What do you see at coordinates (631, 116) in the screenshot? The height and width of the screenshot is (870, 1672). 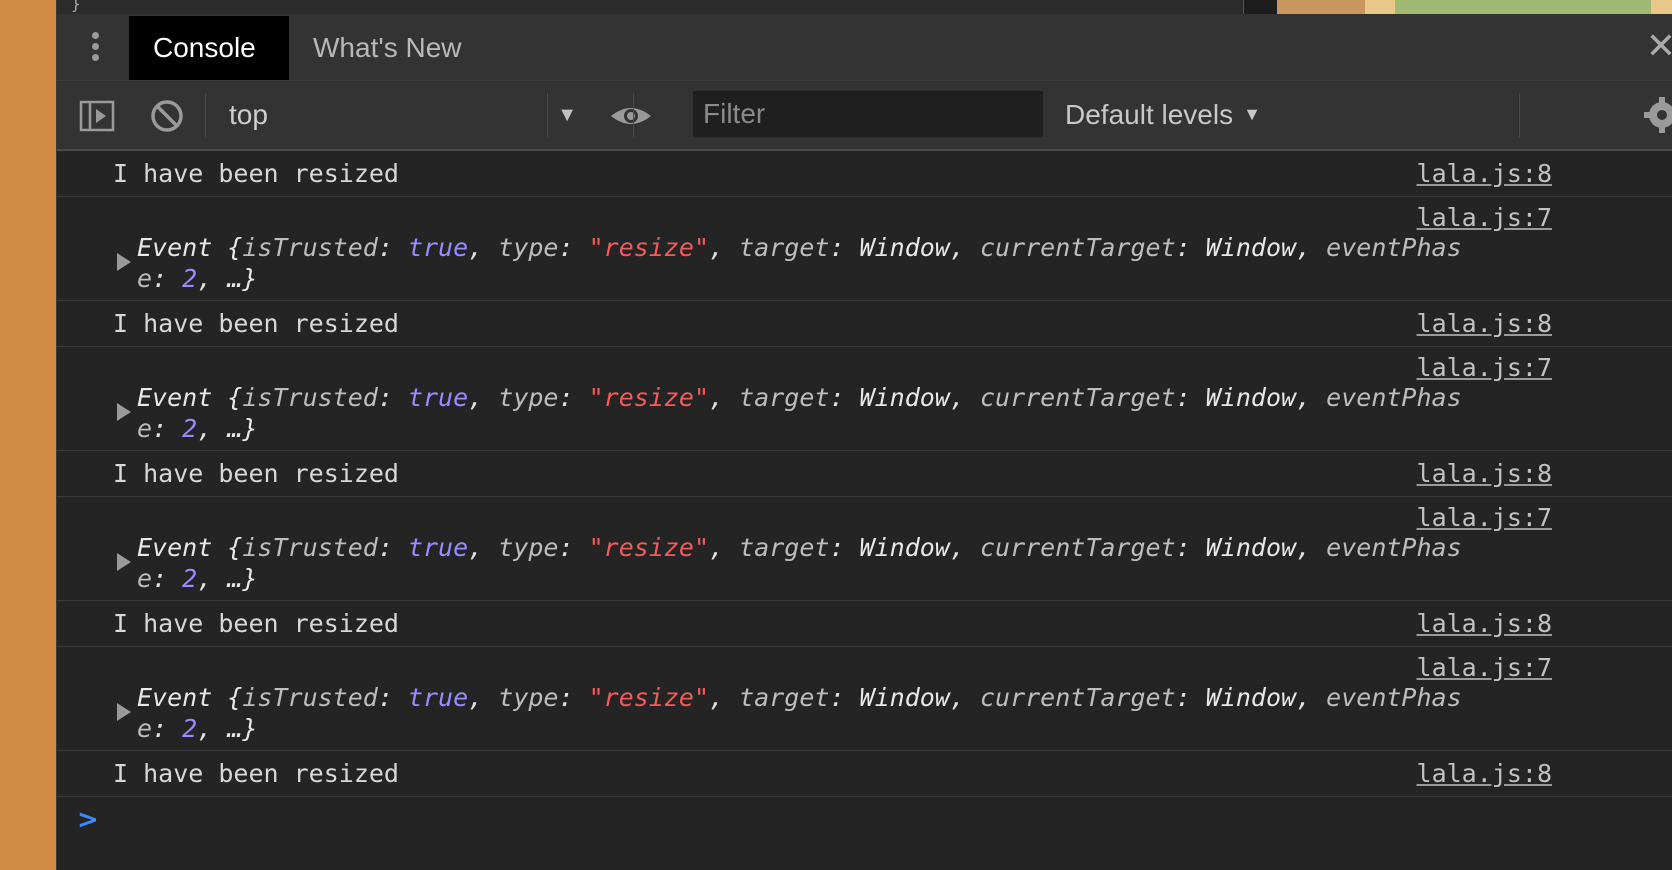 I see `live-expression-eye-icon` at bounding box center [631, 116].